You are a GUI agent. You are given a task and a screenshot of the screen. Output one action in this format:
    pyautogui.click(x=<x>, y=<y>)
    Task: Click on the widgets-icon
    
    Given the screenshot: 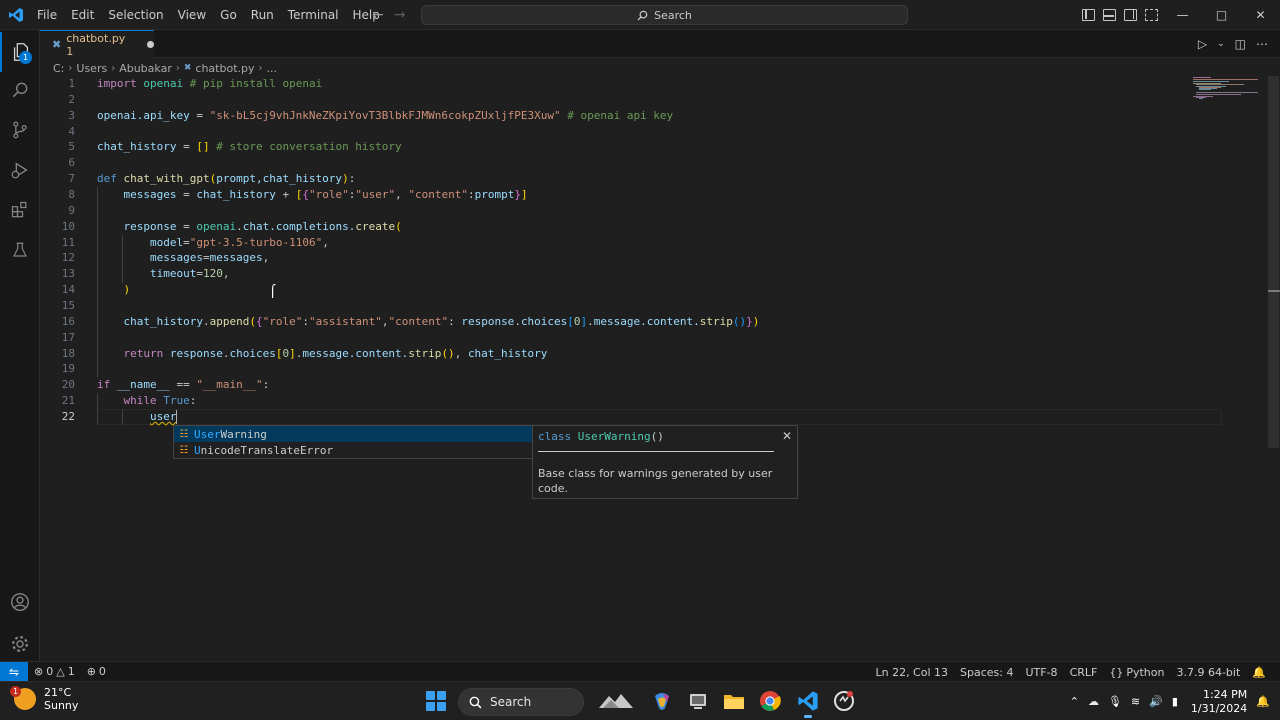 What is the action you would take?
    pyautogui.click(x=616, y=701)
    